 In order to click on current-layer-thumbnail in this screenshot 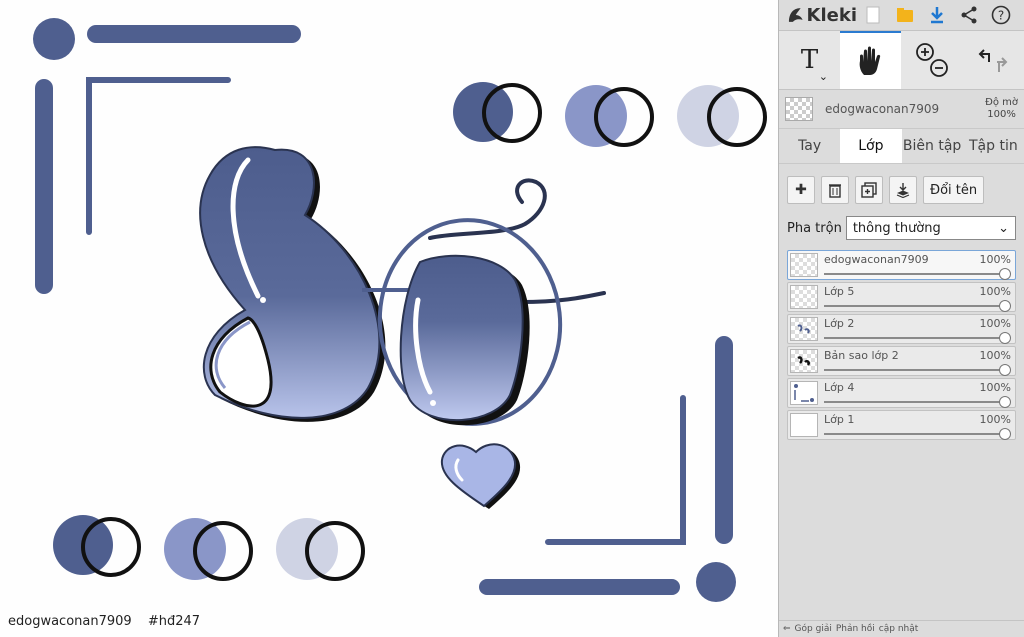, I will do `click(799, 109)`.